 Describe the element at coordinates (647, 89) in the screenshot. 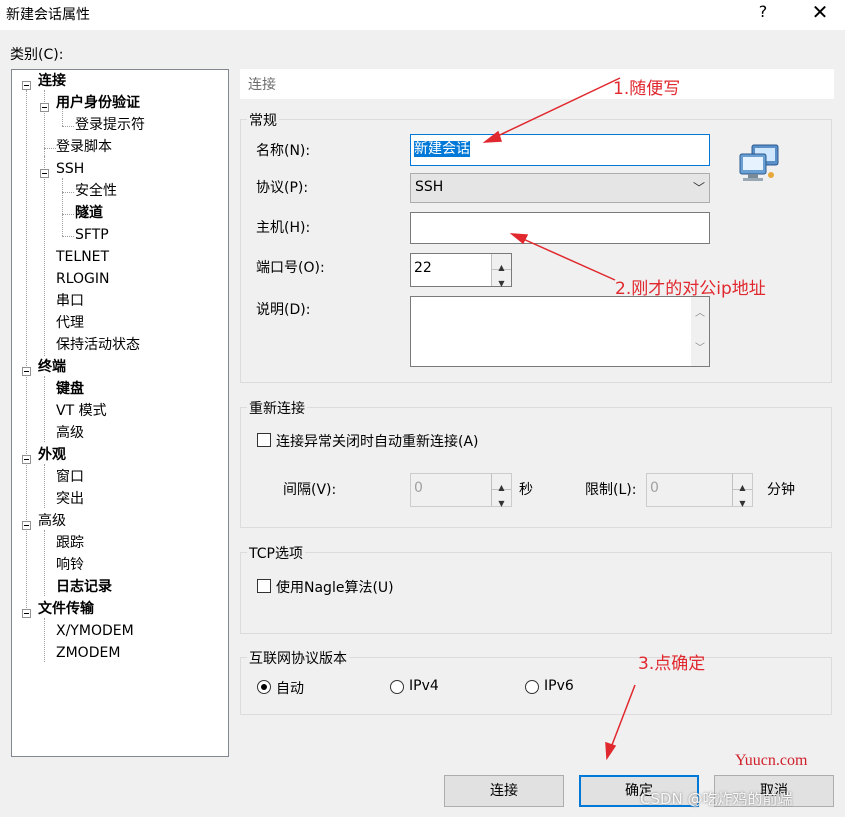

I see `annotation-1: 1.随便写` at that location.